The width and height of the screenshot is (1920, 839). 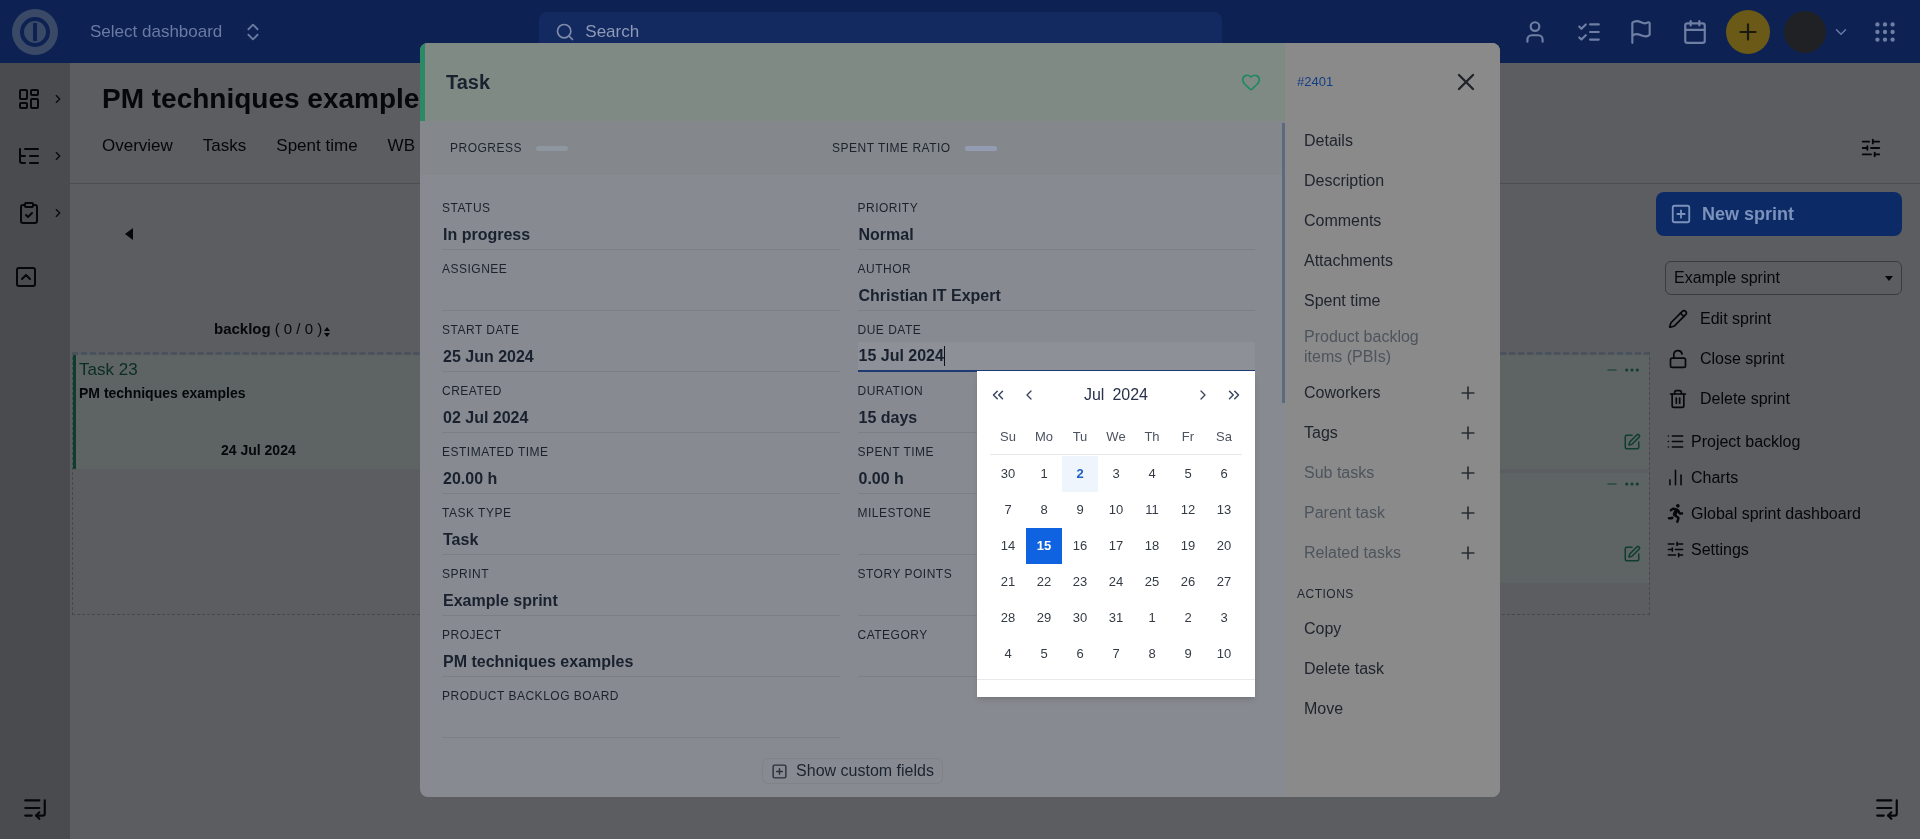 What do you see at coordinates (1044, 582) in the screenshot?
I see `calendar-day: 22` at bounding box center [1044, 582].